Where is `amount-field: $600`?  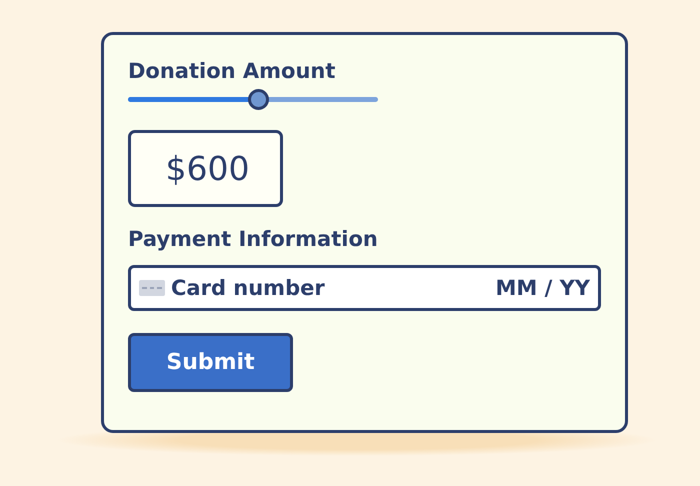 amount-field: $600 is located at coordinates (205, 168).